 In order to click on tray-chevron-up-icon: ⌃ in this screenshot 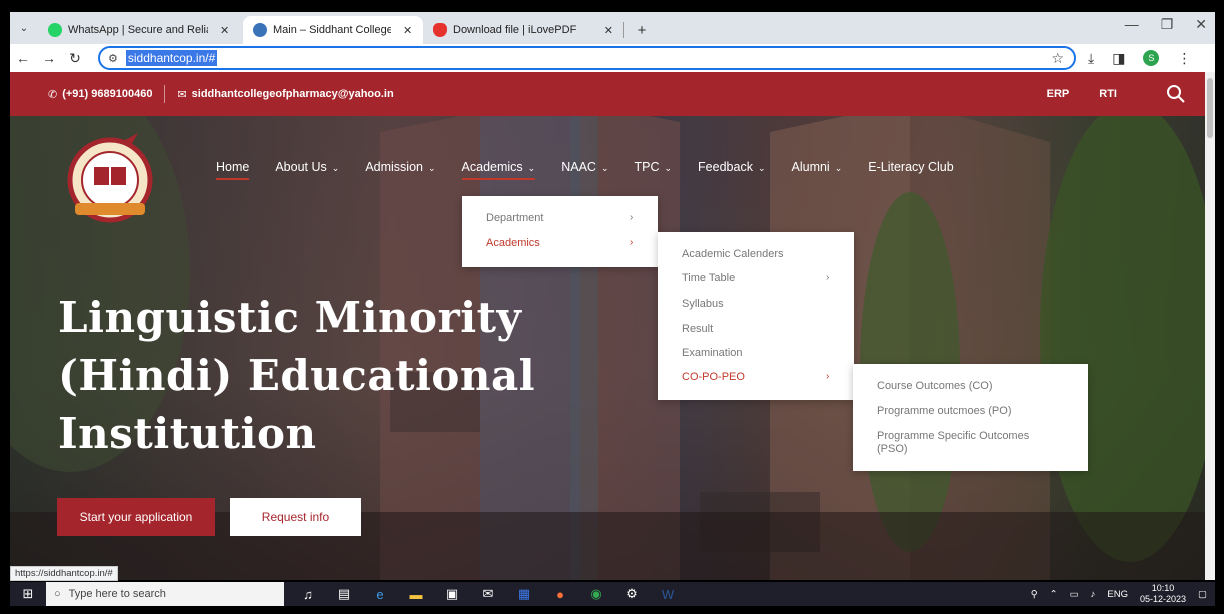, I will do `click(1054, 594)`.